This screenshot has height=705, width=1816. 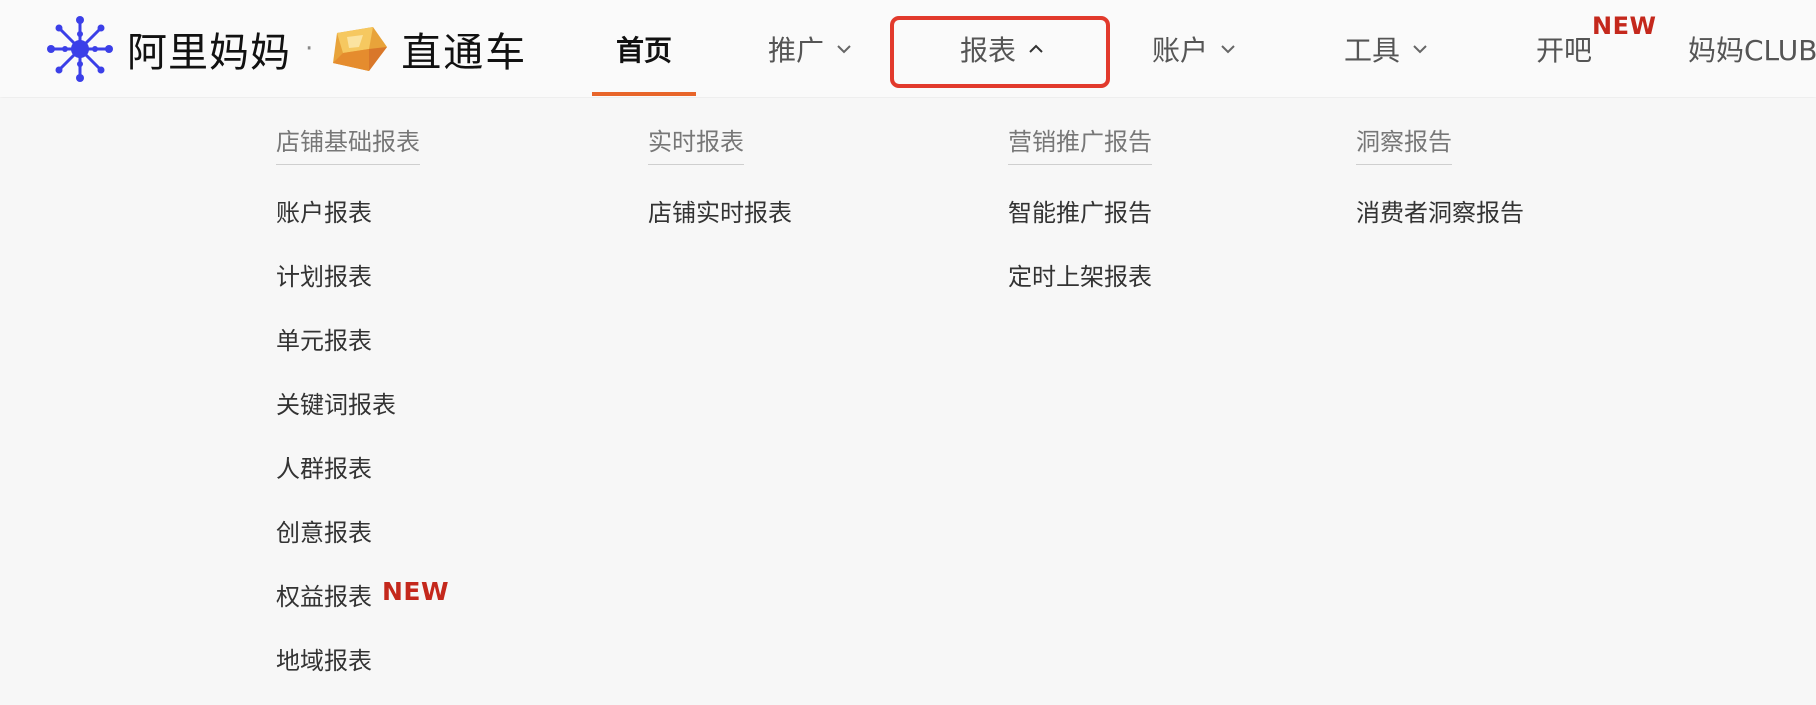 What do you see at coordinates (324, 213) in the screenshot?
I see `menu-item-label: 账户报表` at bounding box center [324, 213].